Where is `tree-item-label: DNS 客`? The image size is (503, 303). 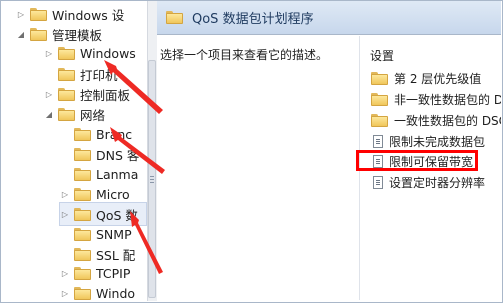 tree-item-label: DNS 客 is located at coordinates (118, 155).